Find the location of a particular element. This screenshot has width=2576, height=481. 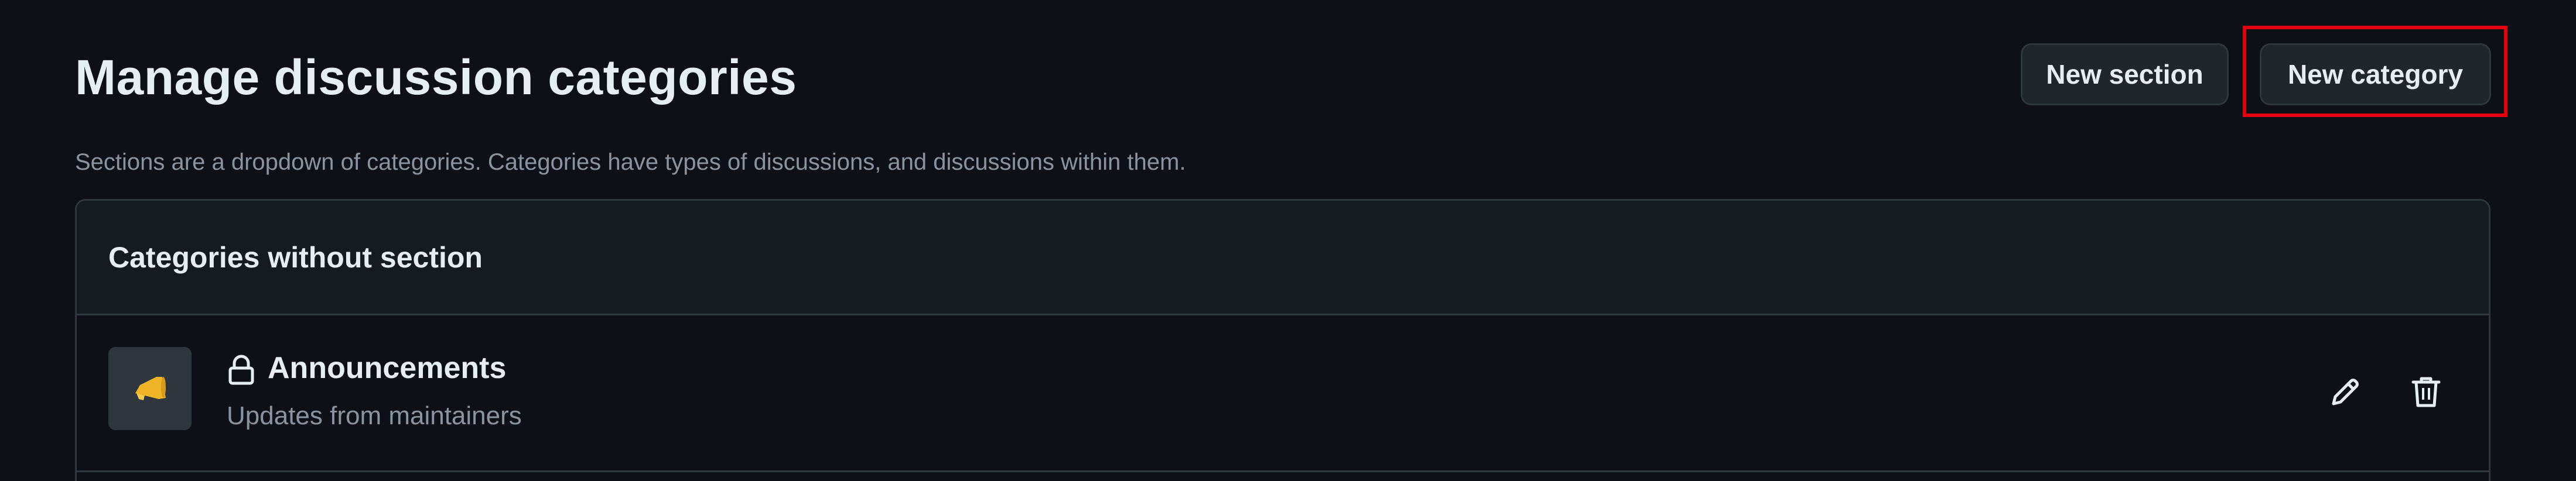

new-section-button: New section is located at coordinates (2125, 74).